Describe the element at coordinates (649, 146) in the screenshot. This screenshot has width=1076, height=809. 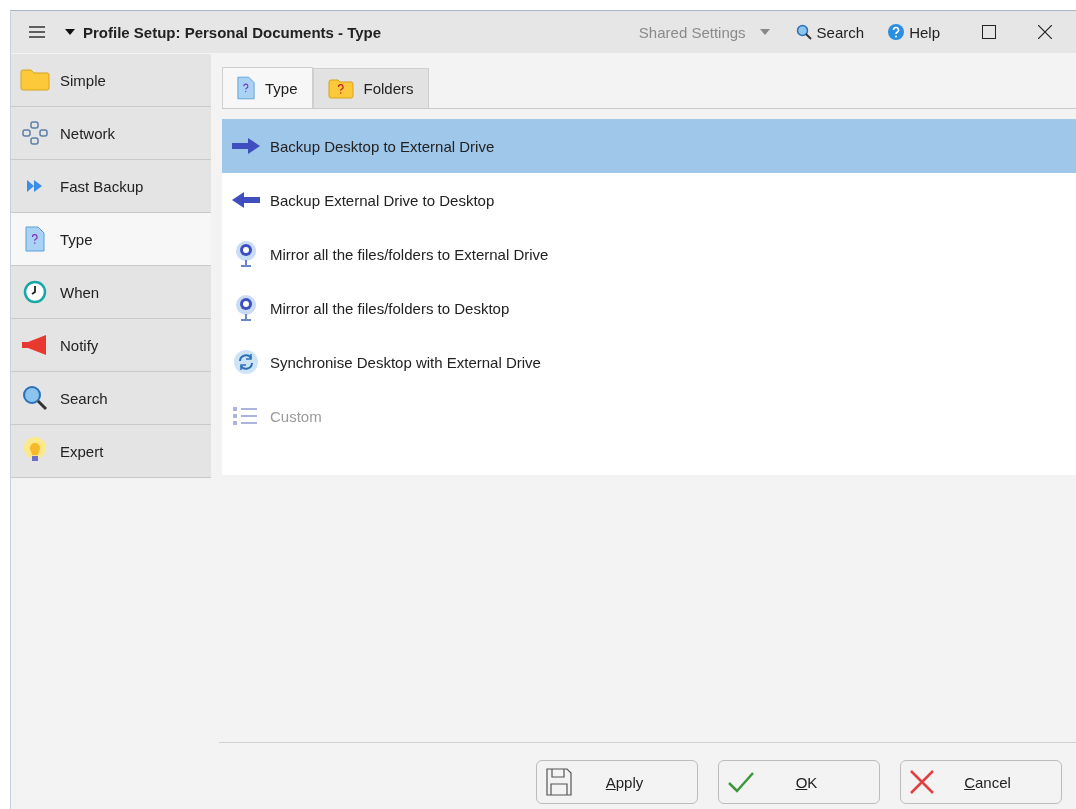
I see `list-item: Backup Desktop to External Drive` at that location.